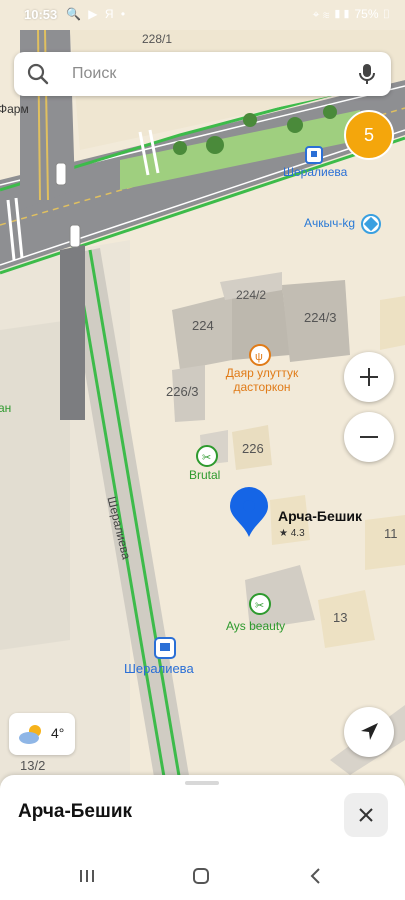 This screenshot has height=900, width=405. I want to click on battery-icon: ▯, so click(386, 14).